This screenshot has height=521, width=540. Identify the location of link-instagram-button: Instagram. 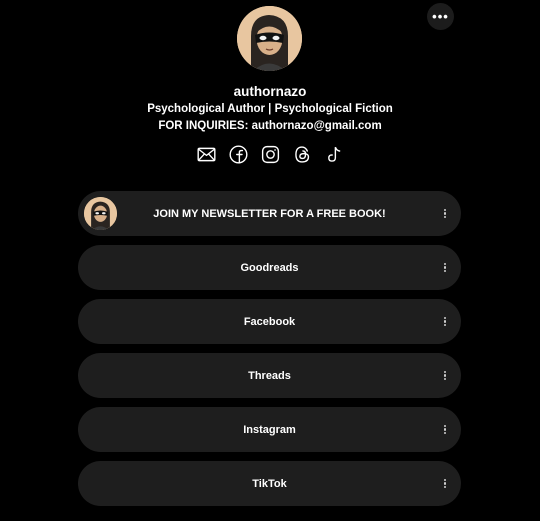
(269, 429).